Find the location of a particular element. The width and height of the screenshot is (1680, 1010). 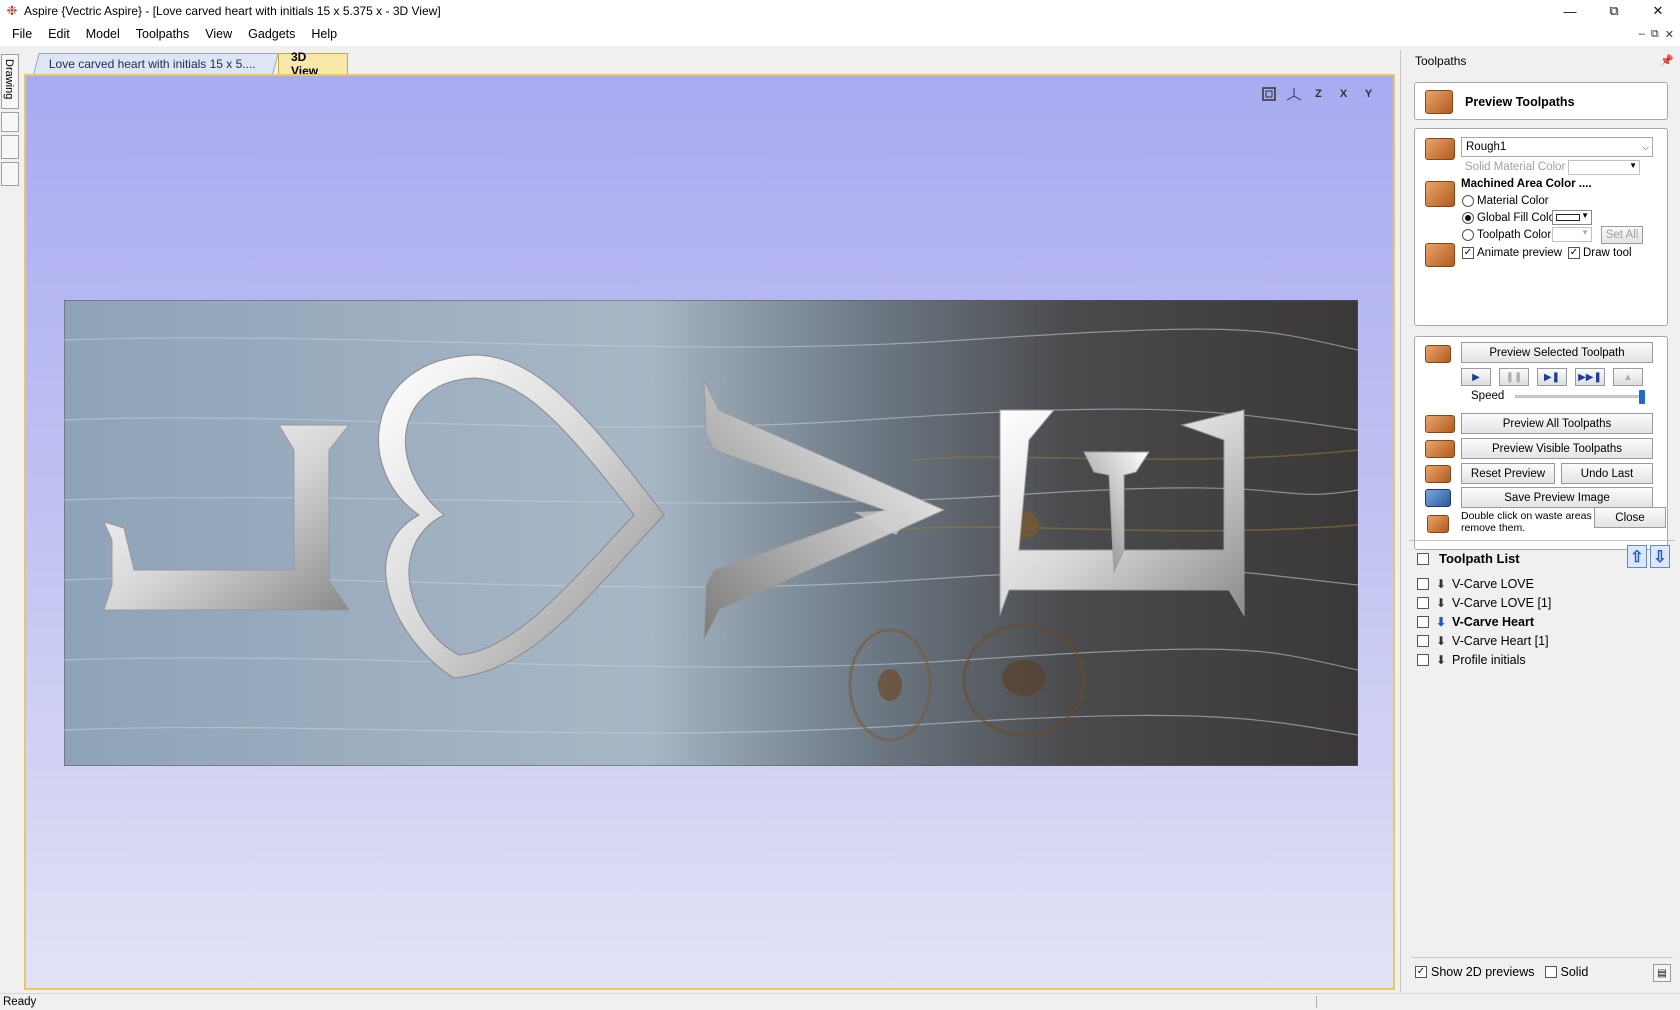

preview-all-icon is located at coordinates (1440, 424).